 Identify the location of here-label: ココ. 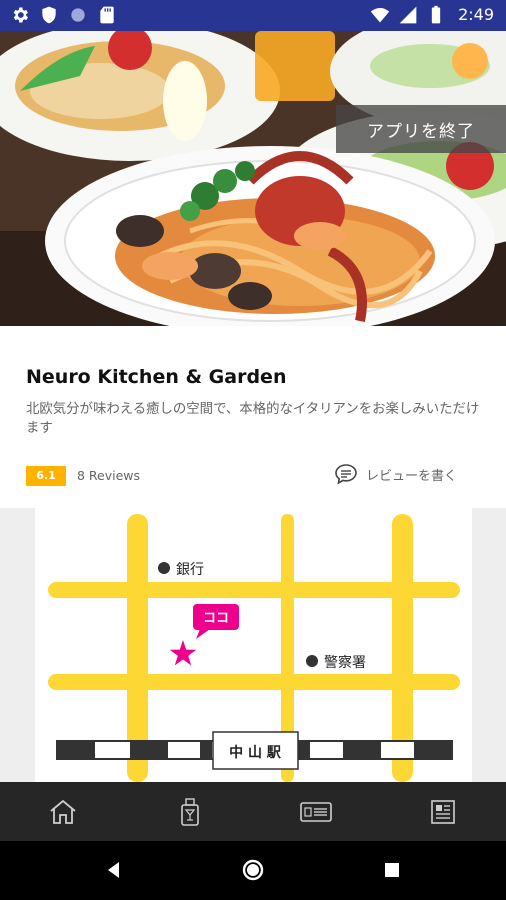
(216, 618).